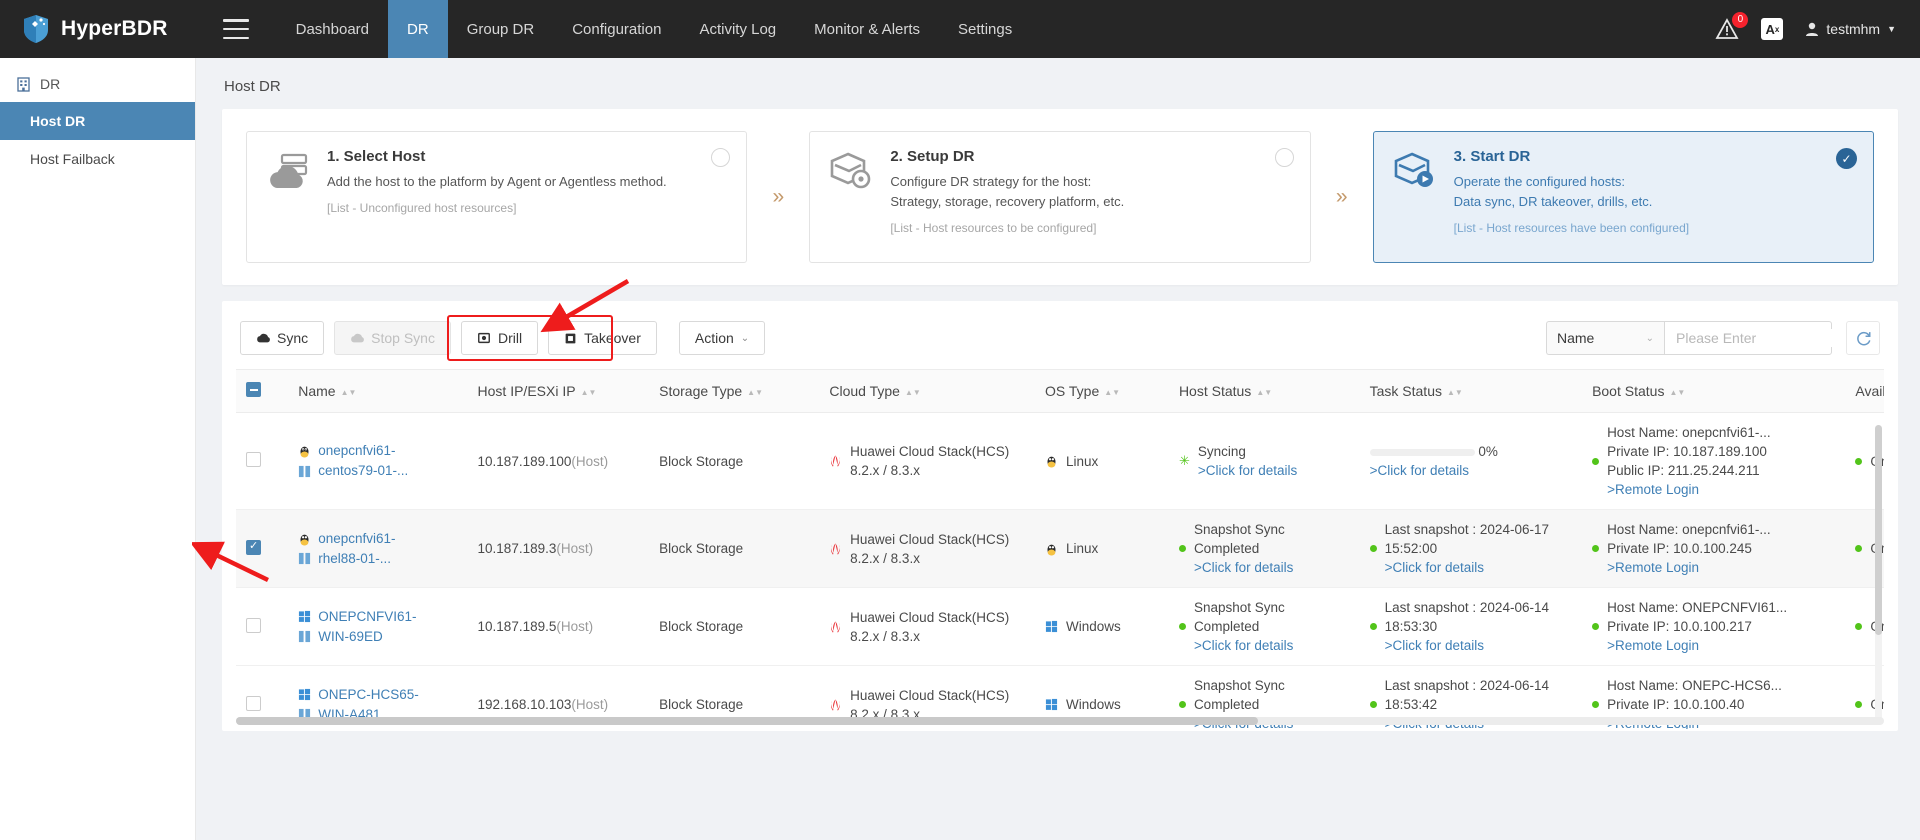  I want to click on cell-os-type: Windows, so click(1102, 626).